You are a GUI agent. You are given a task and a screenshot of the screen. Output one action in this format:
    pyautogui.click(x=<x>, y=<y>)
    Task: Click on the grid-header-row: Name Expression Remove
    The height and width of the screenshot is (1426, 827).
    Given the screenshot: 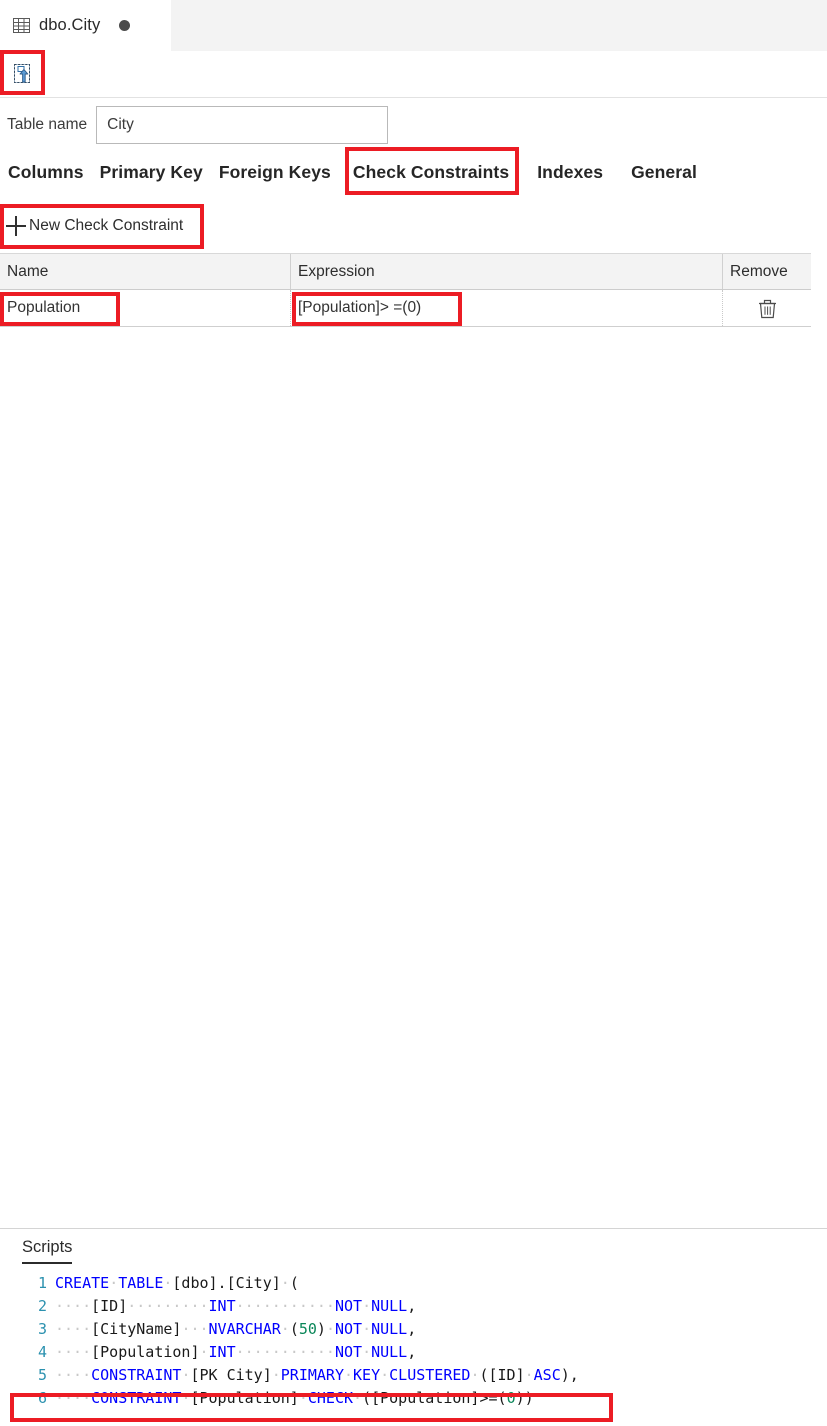 What is the action you would take?
    pyautogui.click(x=405, y=271)
    